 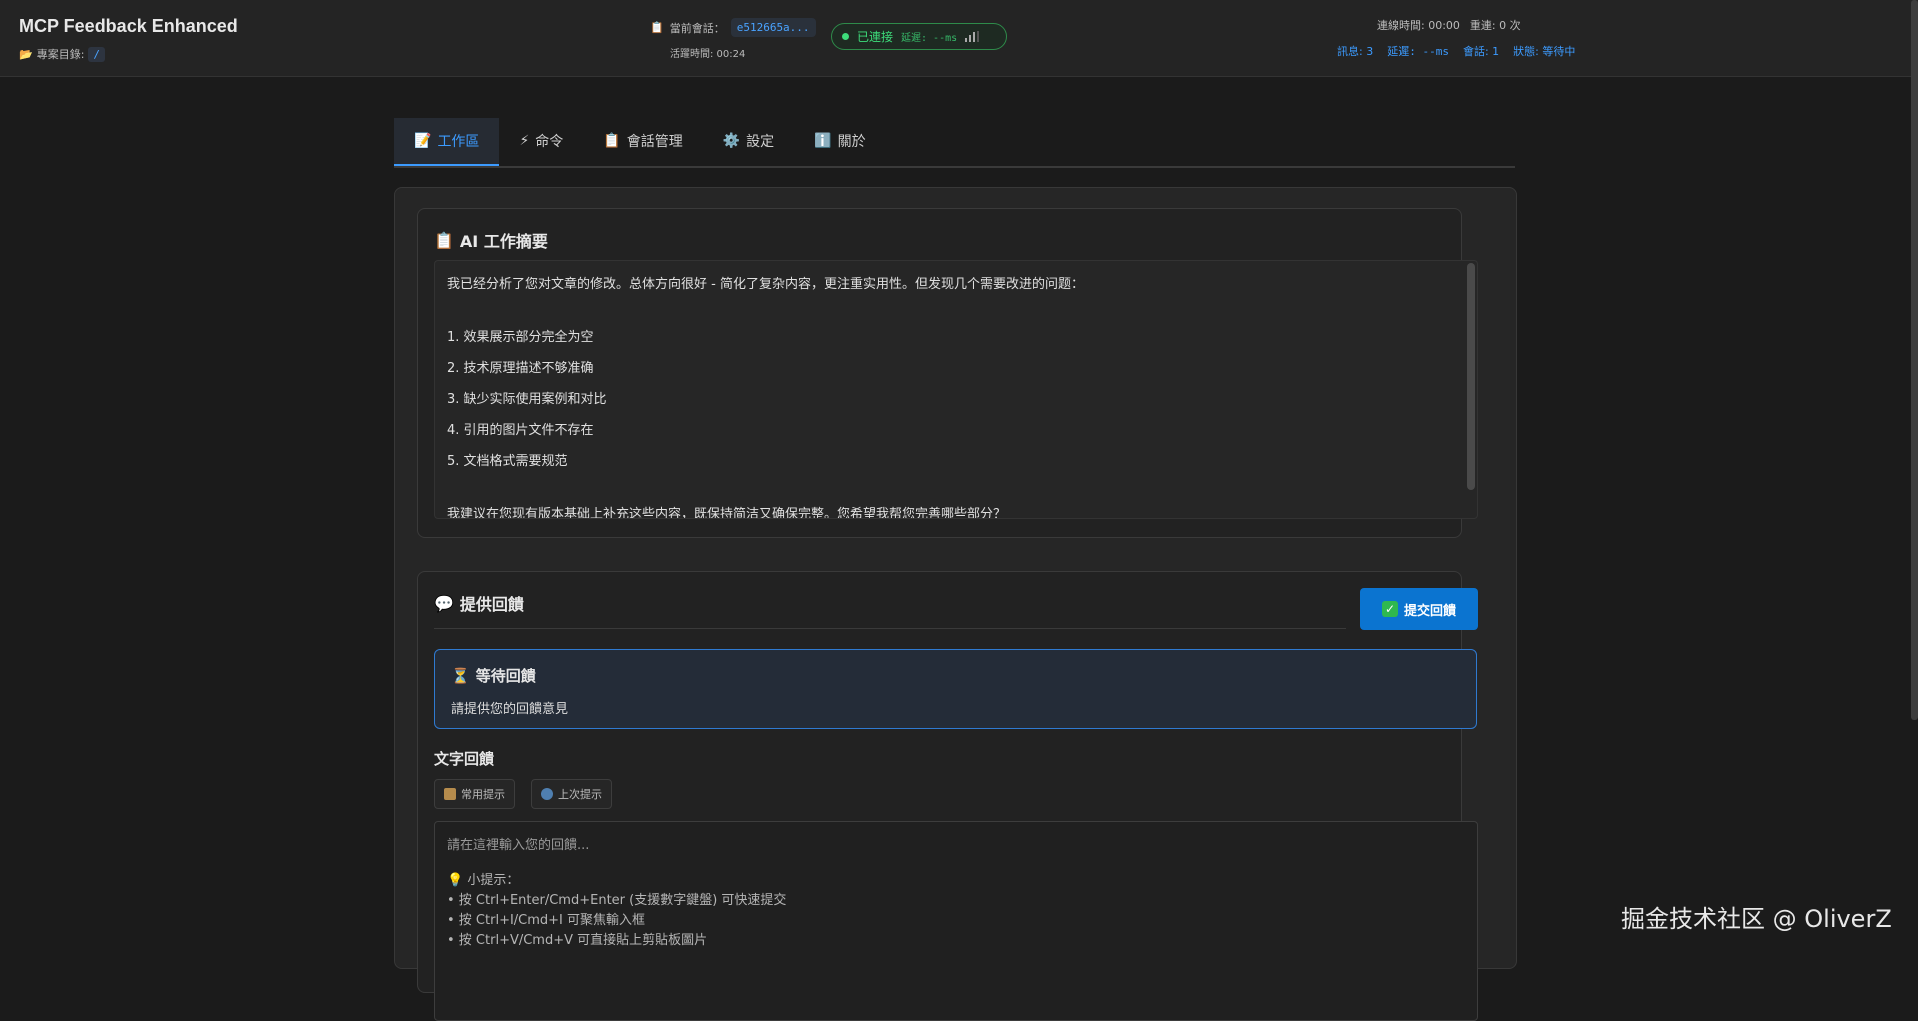 I want to click on hourglass-icon: ⏳, so click(x=460, y=675).